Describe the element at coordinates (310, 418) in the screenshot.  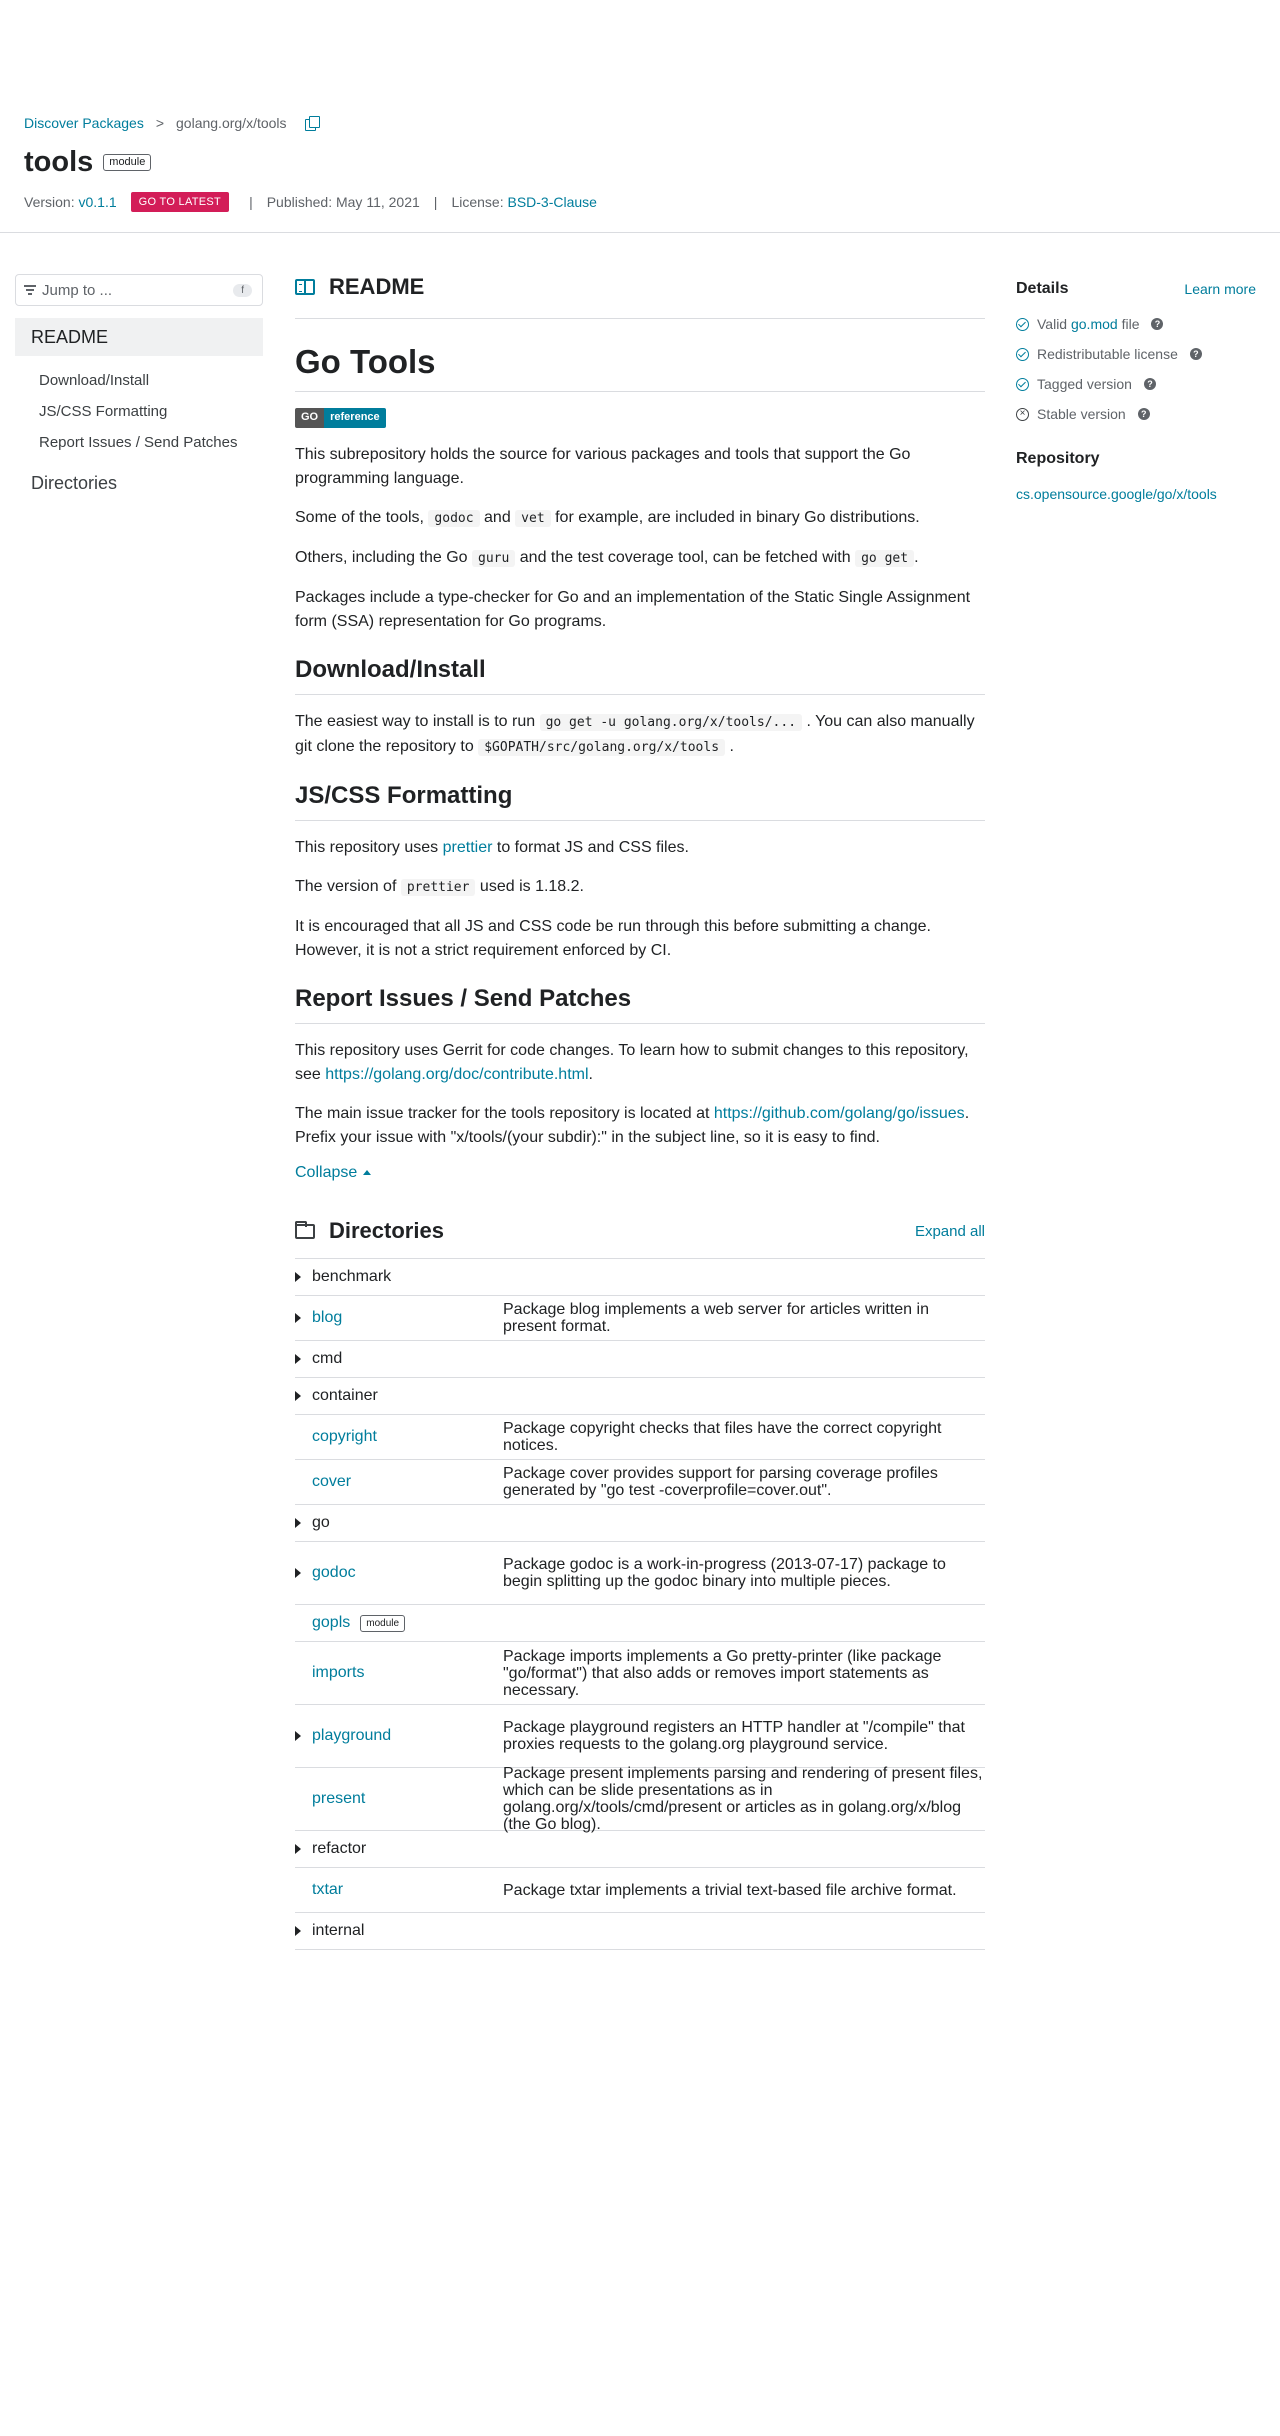
I see `go-logo-badge: GO` at that location.